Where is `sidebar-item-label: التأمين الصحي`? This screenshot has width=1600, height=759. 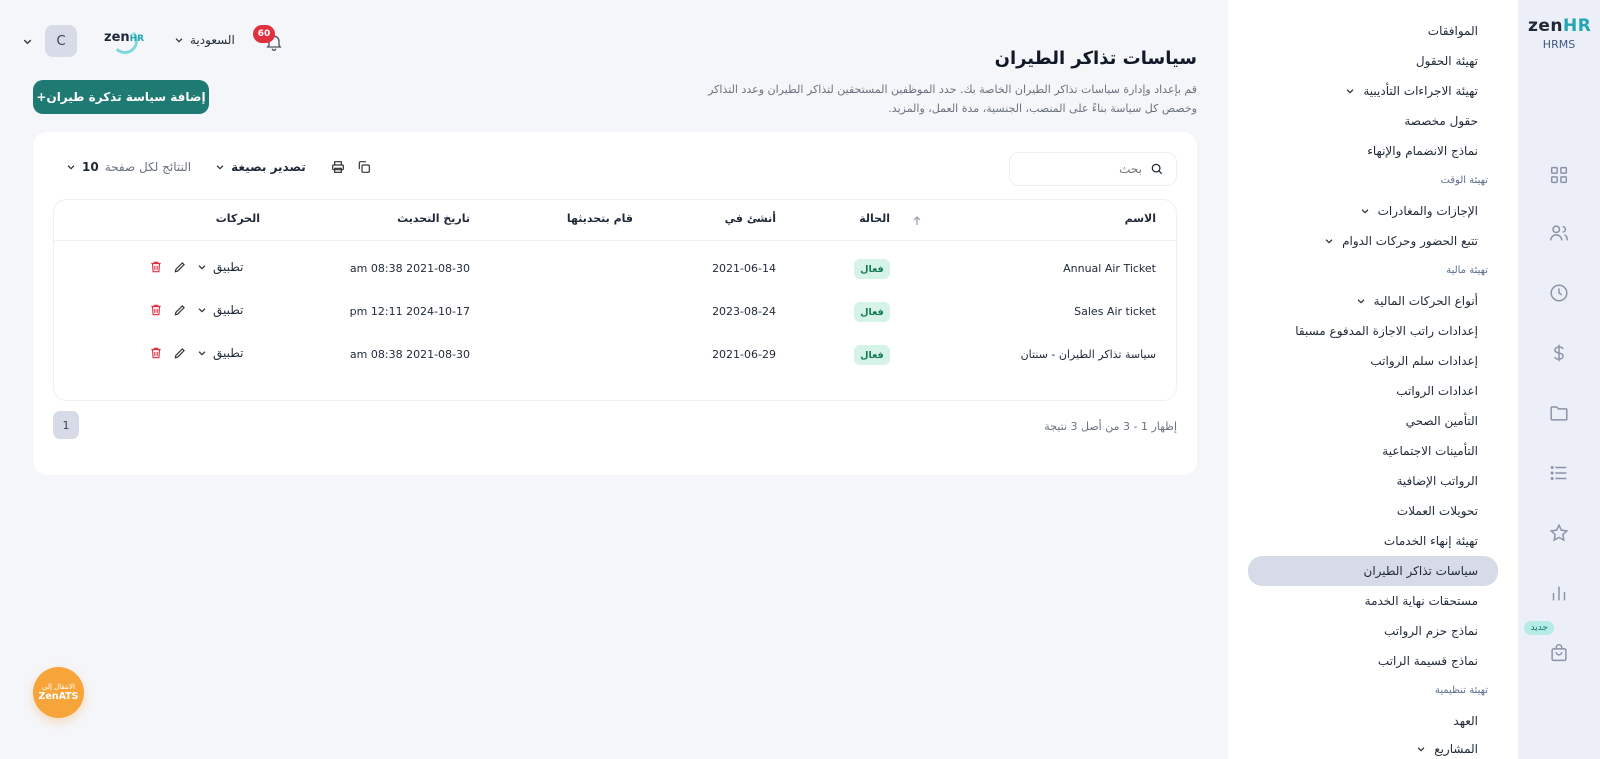 sidebar-item-label: التأمين الصحي is located at coordinates (1441, 421).